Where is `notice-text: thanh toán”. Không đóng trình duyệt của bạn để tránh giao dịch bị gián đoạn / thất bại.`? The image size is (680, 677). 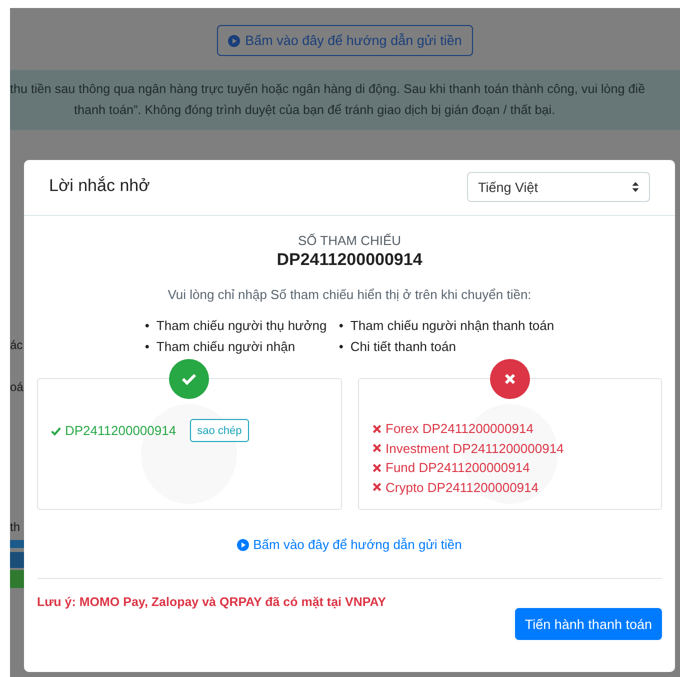
notice-text: thanh toán”. Không đóng trình duyệt của bạn để tránh giao dịch bị gián đoạn / thất bại. is located at coordinates (314, 110).